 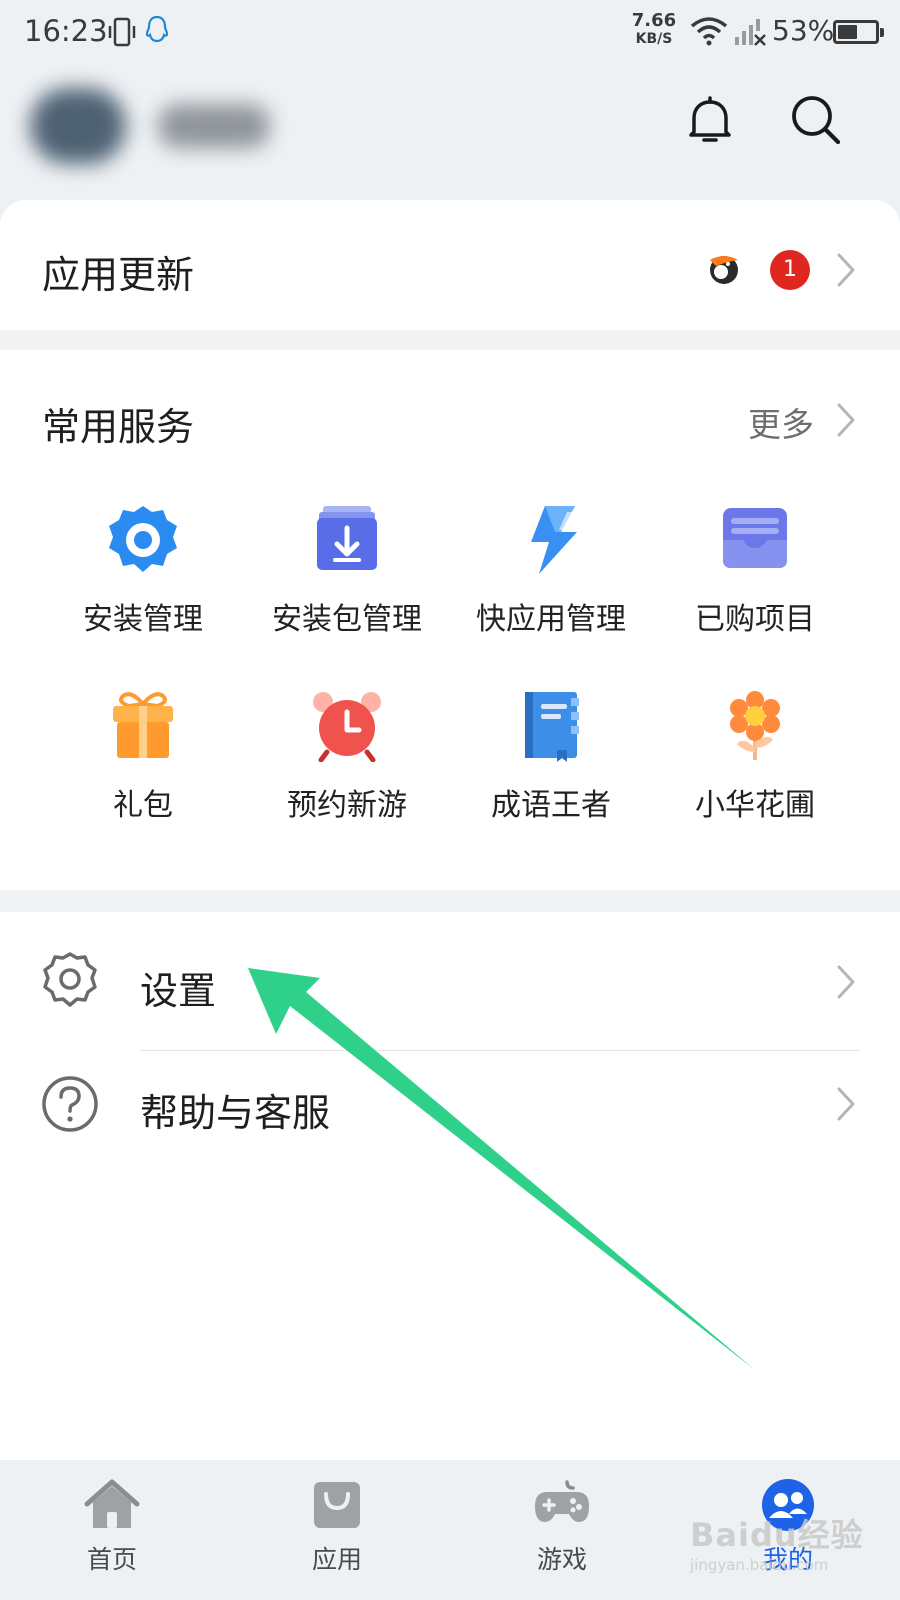 I want to click on service-reserve-games: 预约新游, so click(x=347, y=757).